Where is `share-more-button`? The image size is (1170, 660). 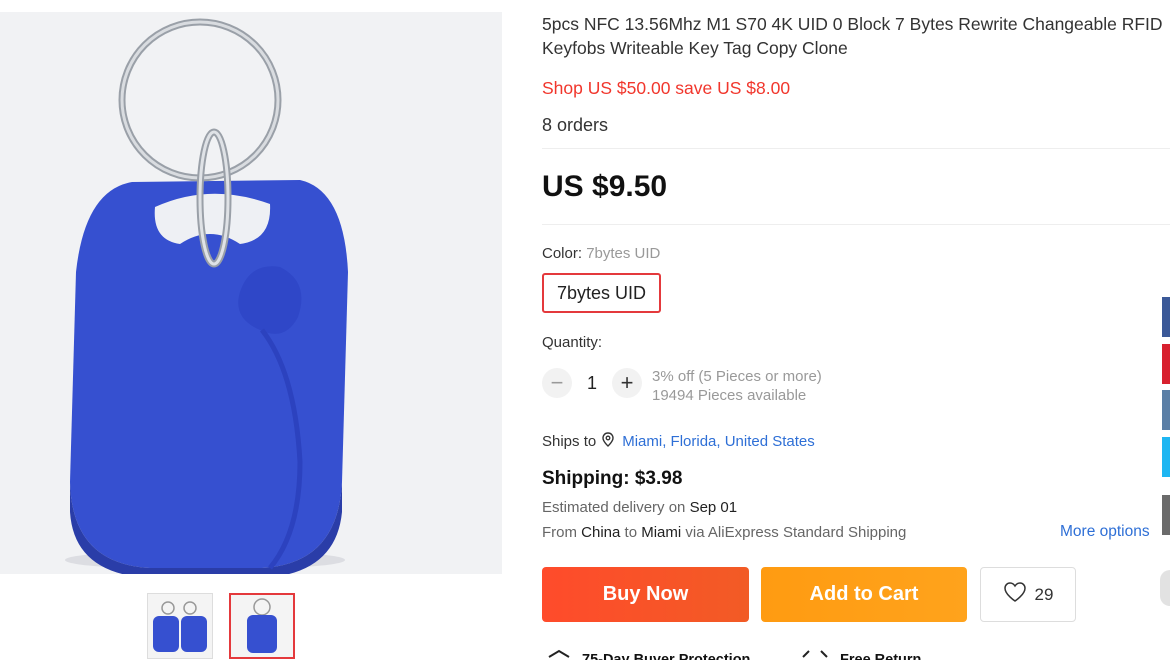
share-more-button is located at coordinates (1166, 515).